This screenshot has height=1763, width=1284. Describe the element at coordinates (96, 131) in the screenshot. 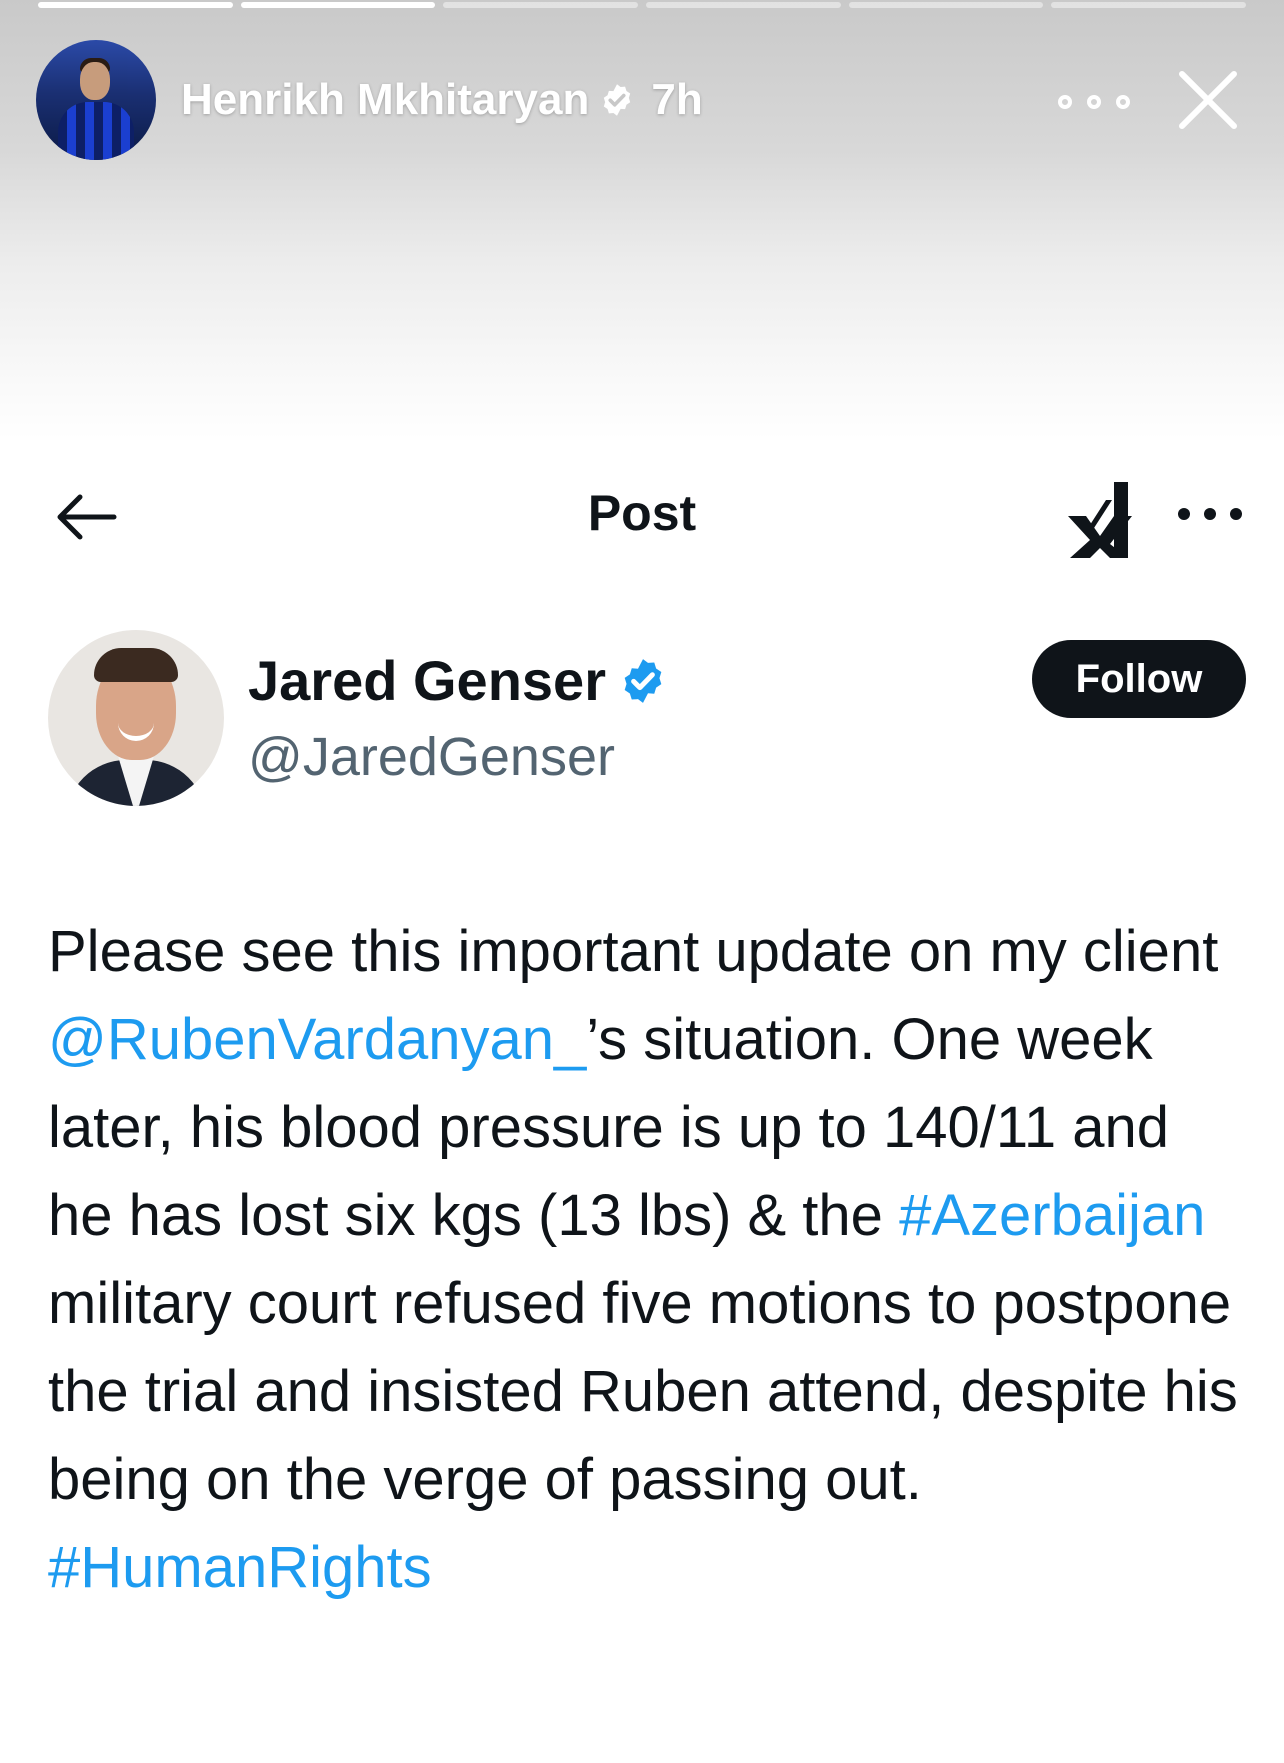

I see `avatar-jersey` at that location.